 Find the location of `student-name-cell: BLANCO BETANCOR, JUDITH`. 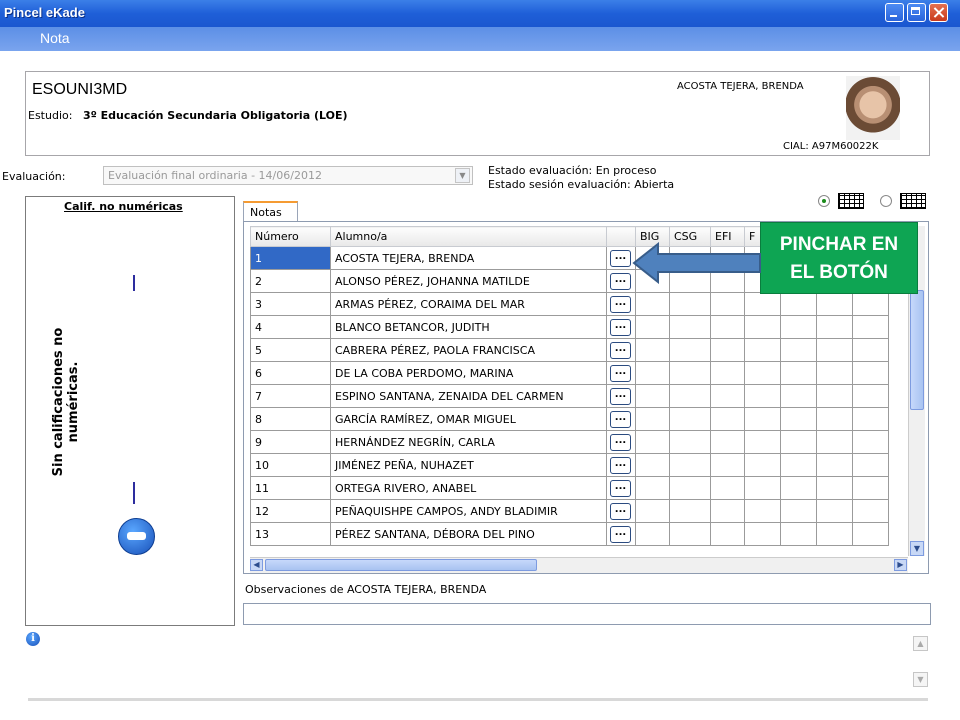

student-name-cell: BLANCO BETANCOR, JUDITH is located at coordinates (468, 327).